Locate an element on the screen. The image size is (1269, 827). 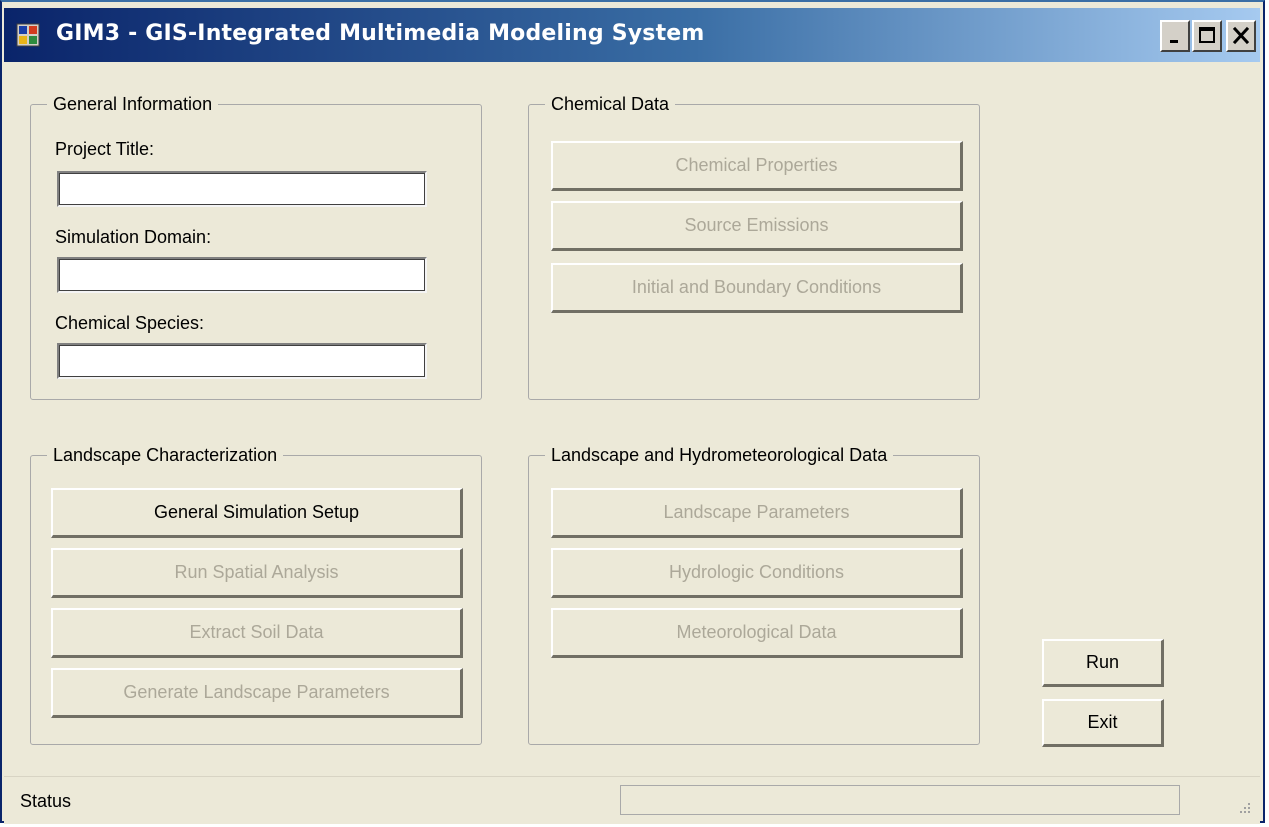
resize-grip-icon is located at coordinates (1244, 807).